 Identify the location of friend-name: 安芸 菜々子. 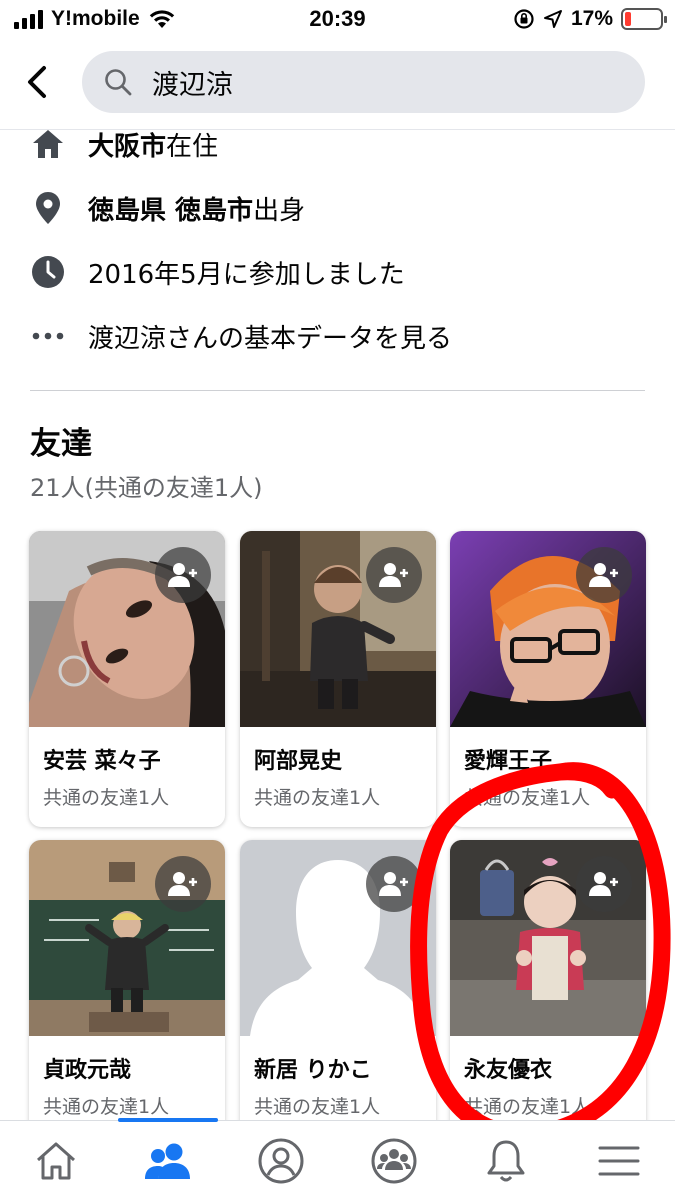
(102, 761).